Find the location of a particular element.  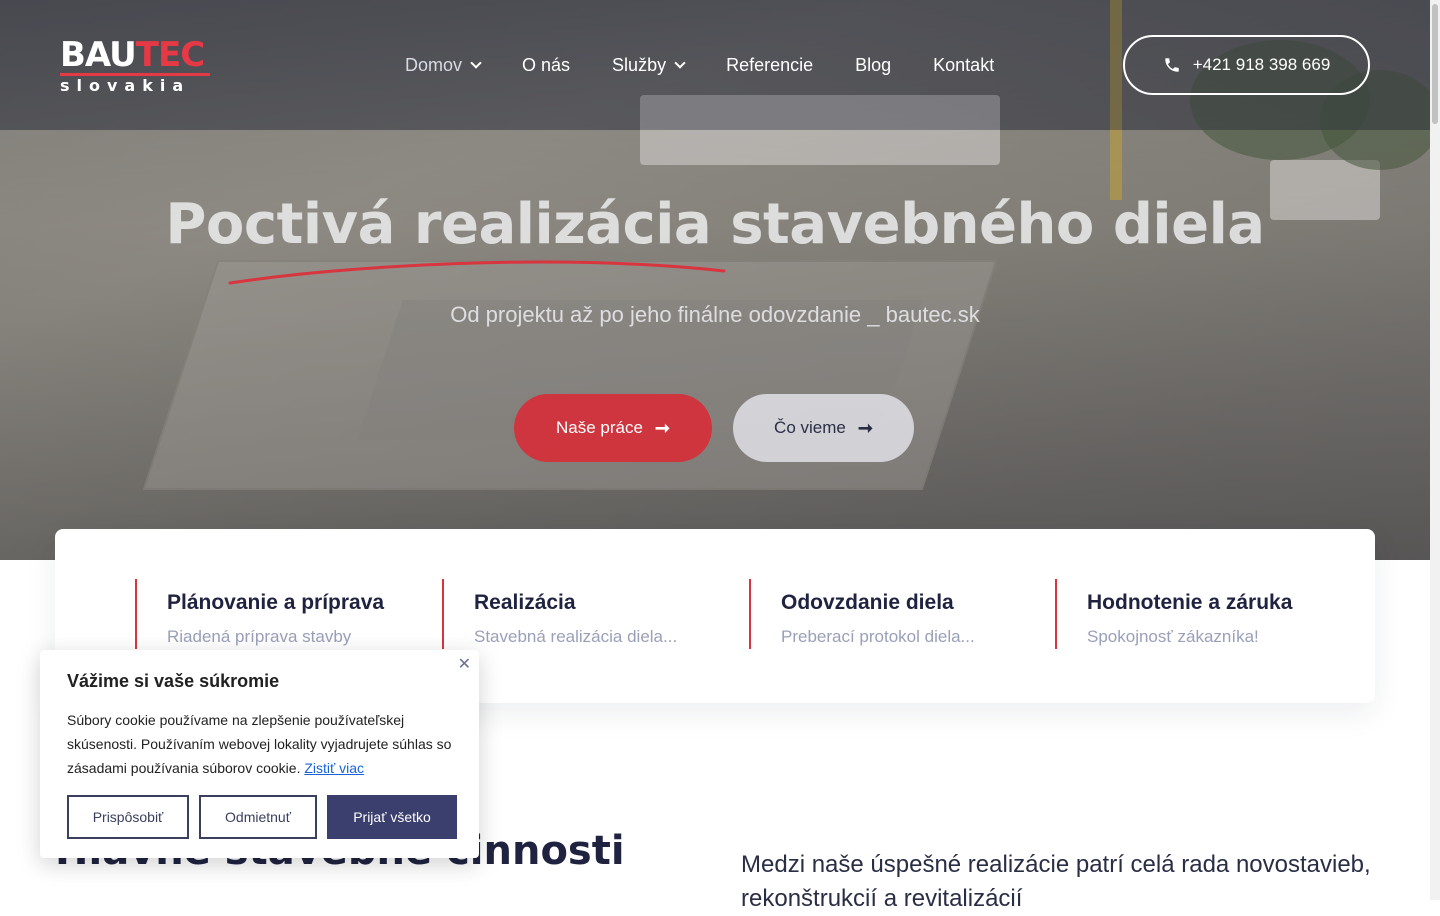

nav-item-label: Služby is located at coordinates (639, 64).